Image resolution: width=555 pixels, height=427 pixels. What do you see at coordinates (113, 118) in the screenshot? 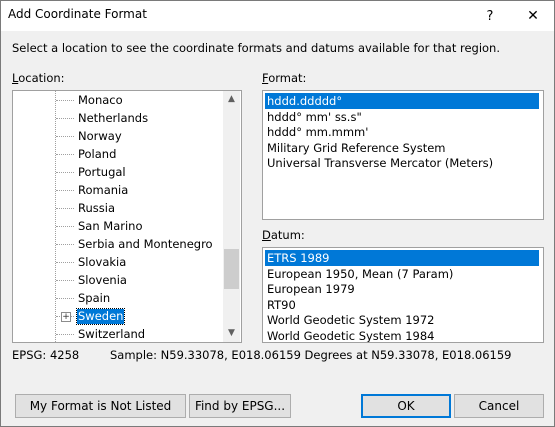
I see `tree-item-label: Netherlands` at bounding box center [113, 118].